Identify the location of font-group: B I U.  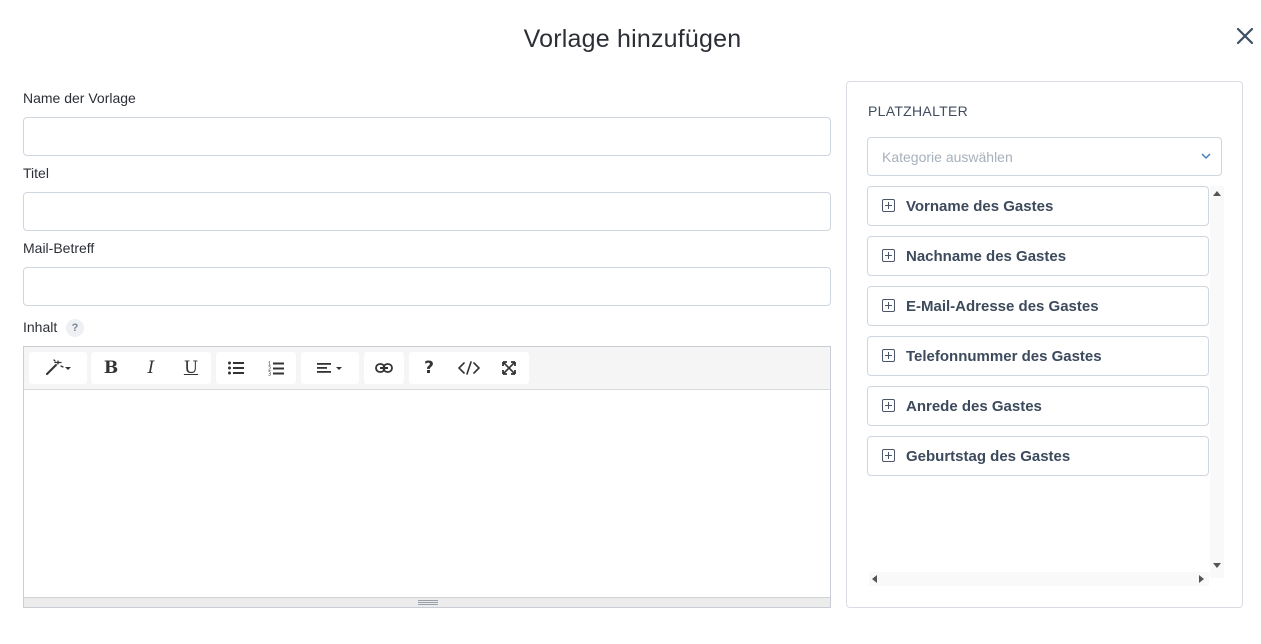
(151, 368).